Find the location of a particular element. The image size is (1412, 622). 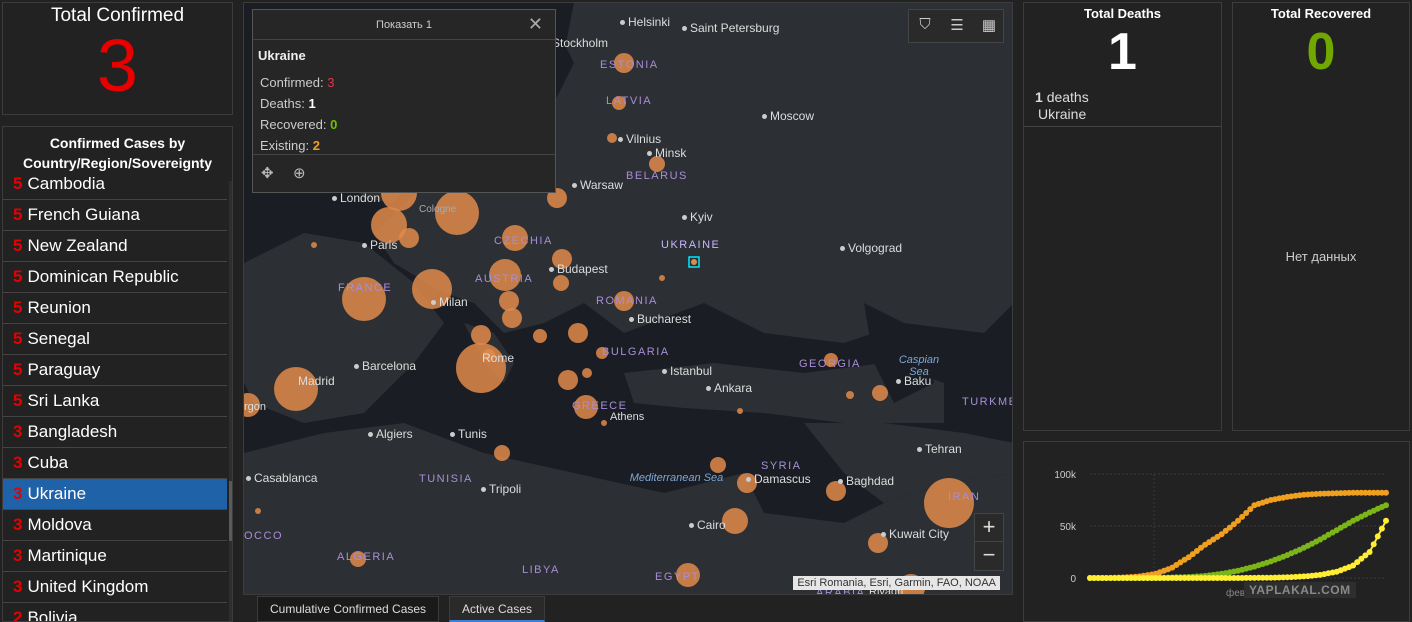

city-label: Rome is located at coordinates (498, 358).